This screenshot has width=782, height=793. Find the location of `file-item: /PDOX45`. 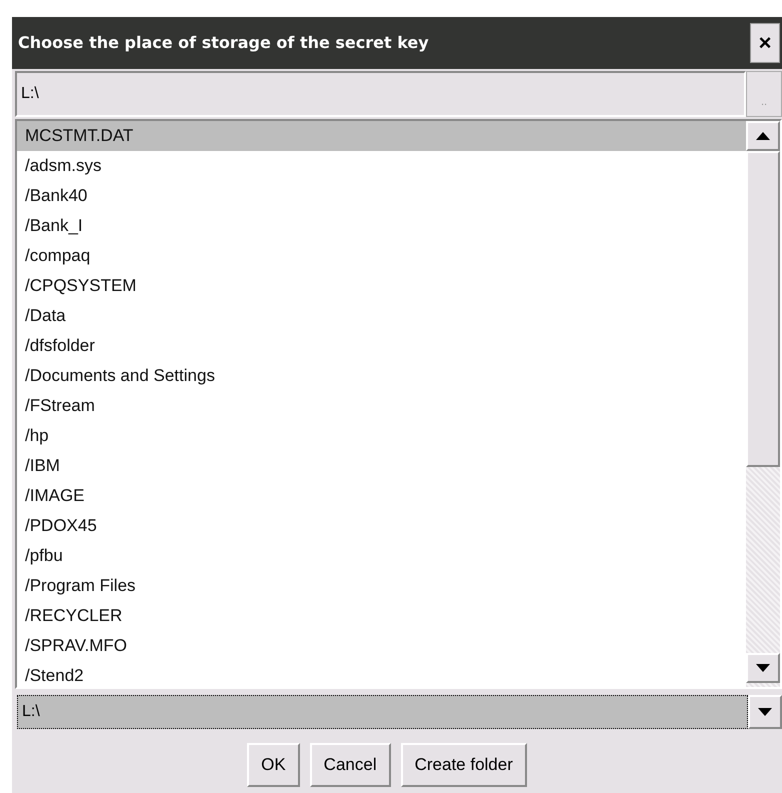

file-item: /PDOX45 is located at coordinates (381, 526).